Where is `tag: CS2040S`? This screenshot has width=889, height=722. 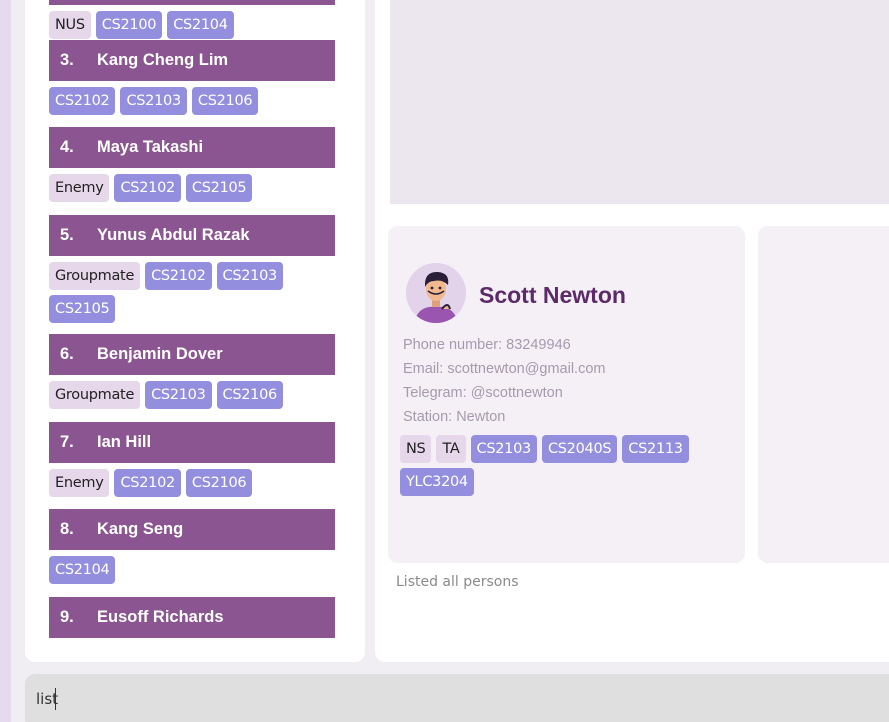
tag: CS2040S is located at coordinates (579, 449).